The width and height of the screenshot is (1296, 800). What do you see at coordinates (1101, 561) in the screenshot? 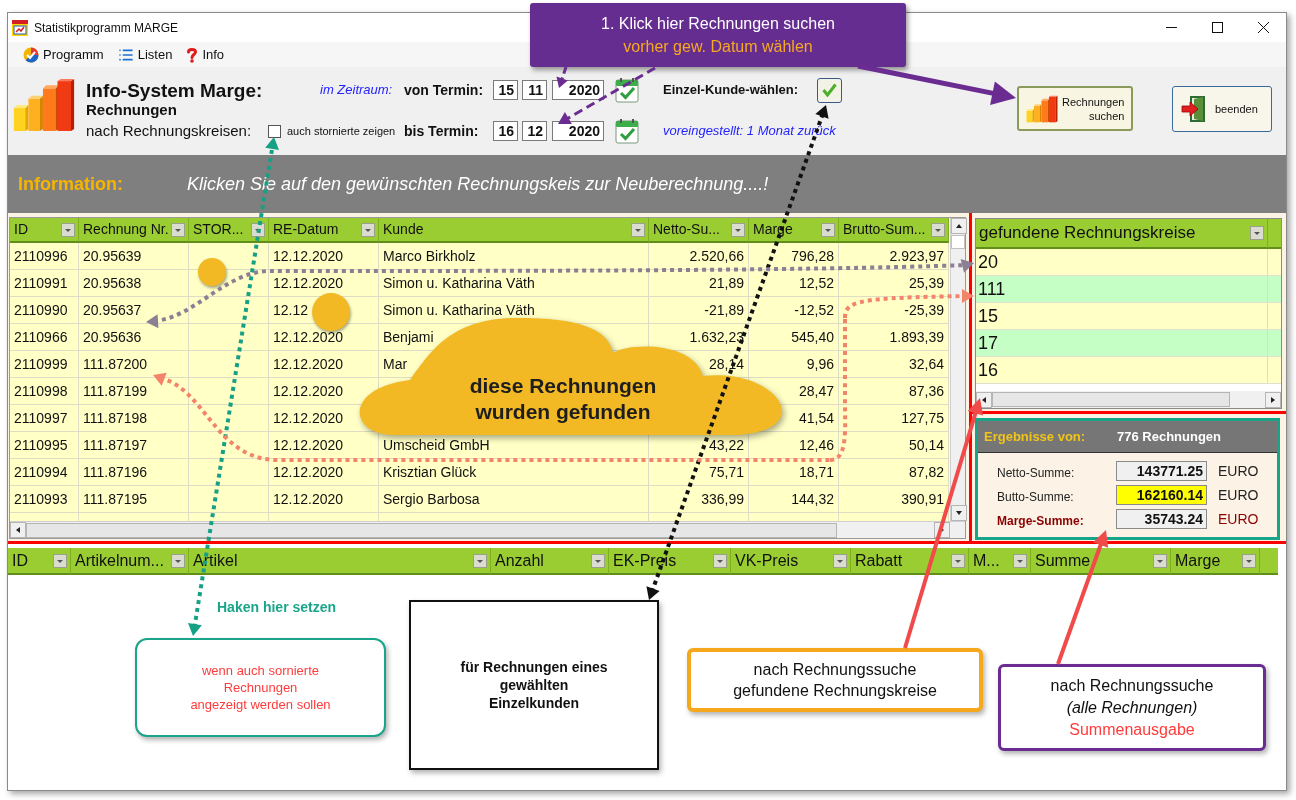
I see `column-header: Summe` at bounding box center [1101, 561].